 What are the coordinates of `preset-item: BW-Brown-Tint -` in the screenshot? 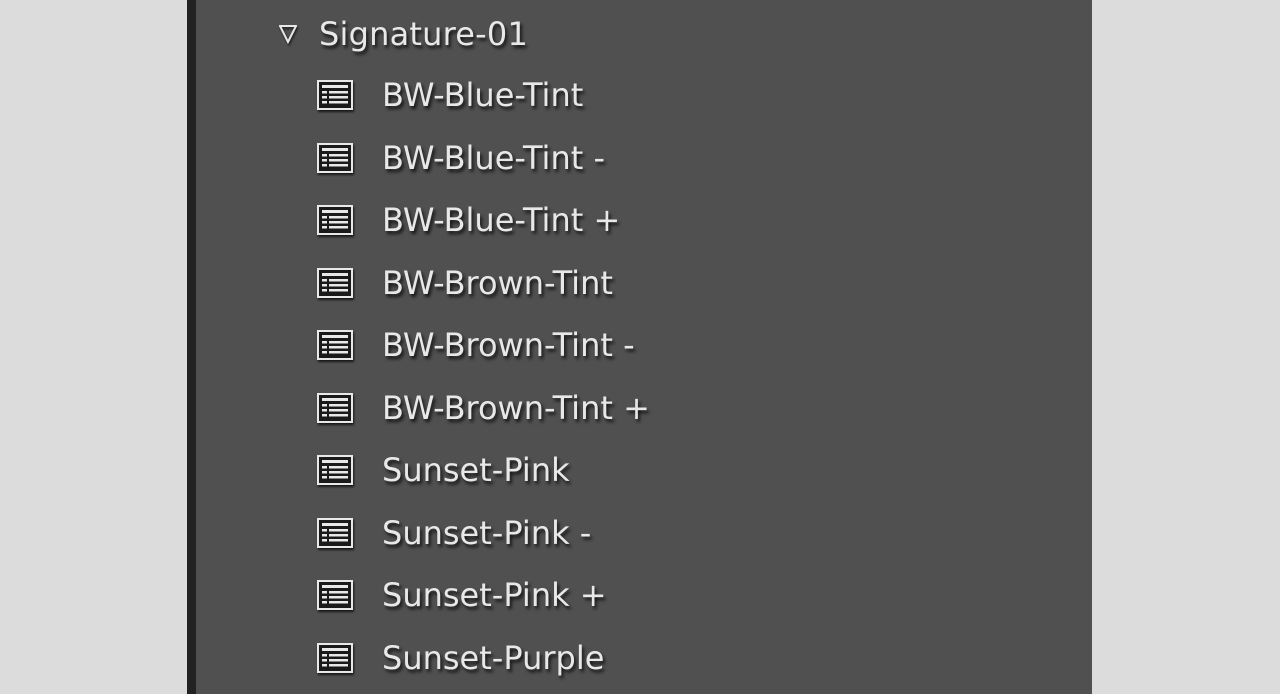 It's located at (644, 345).